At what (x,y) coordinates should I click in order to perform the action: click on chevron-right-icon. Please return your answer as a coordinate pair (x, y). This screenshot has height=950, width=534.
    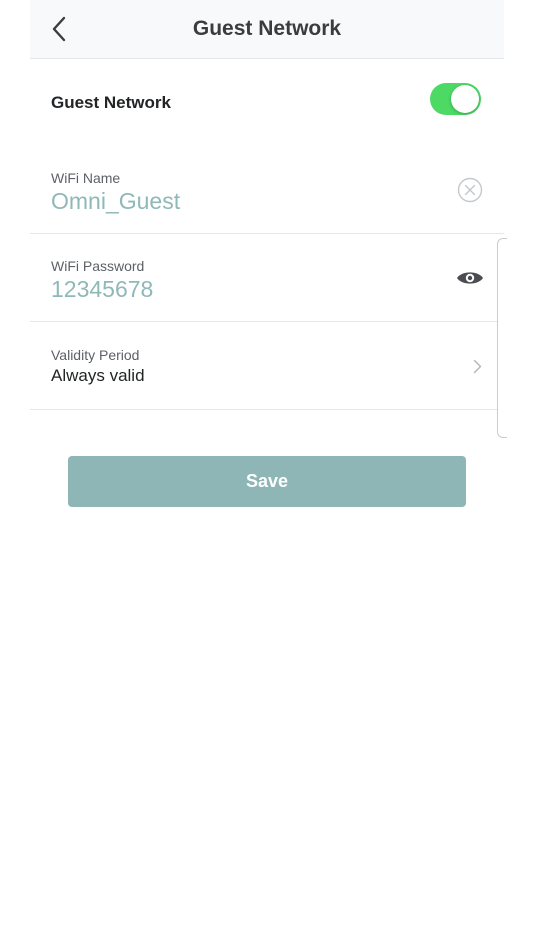
    Looking at the image, I should click on (477, 366).